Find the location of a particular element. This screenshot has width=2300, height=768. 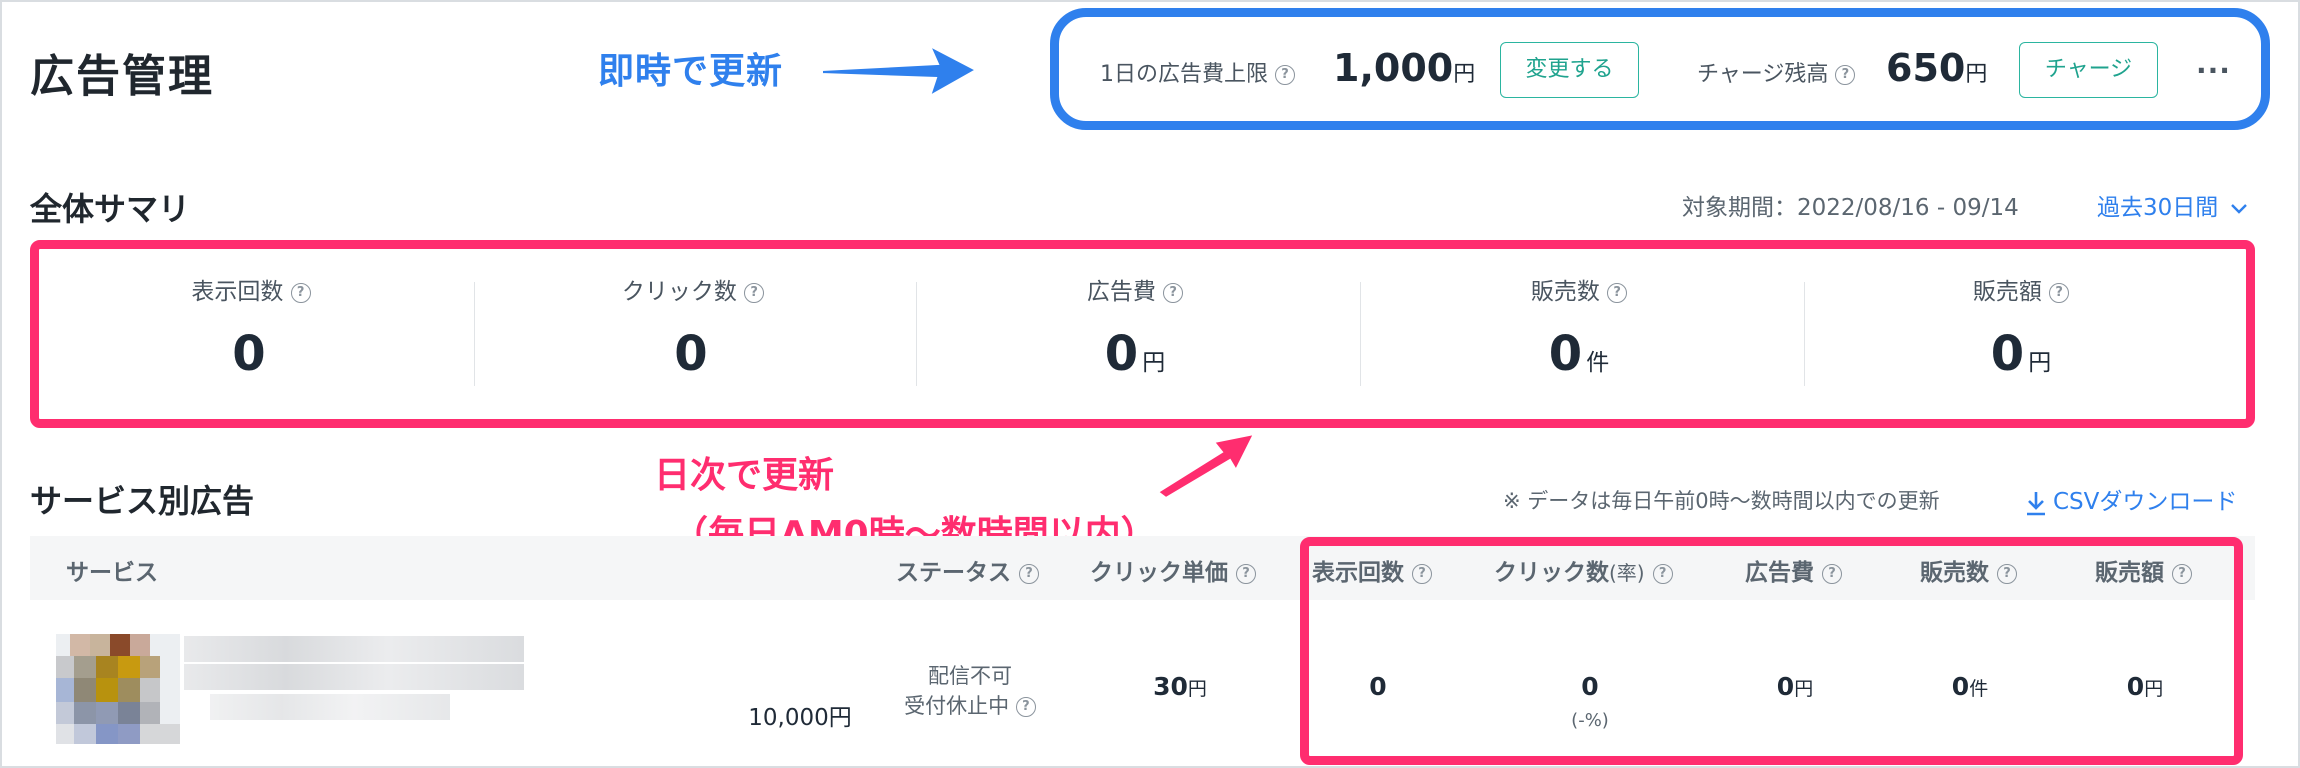

summary-metric-sales-amount: 販売額 ? 0円 is located at coordinates (2021, 335).